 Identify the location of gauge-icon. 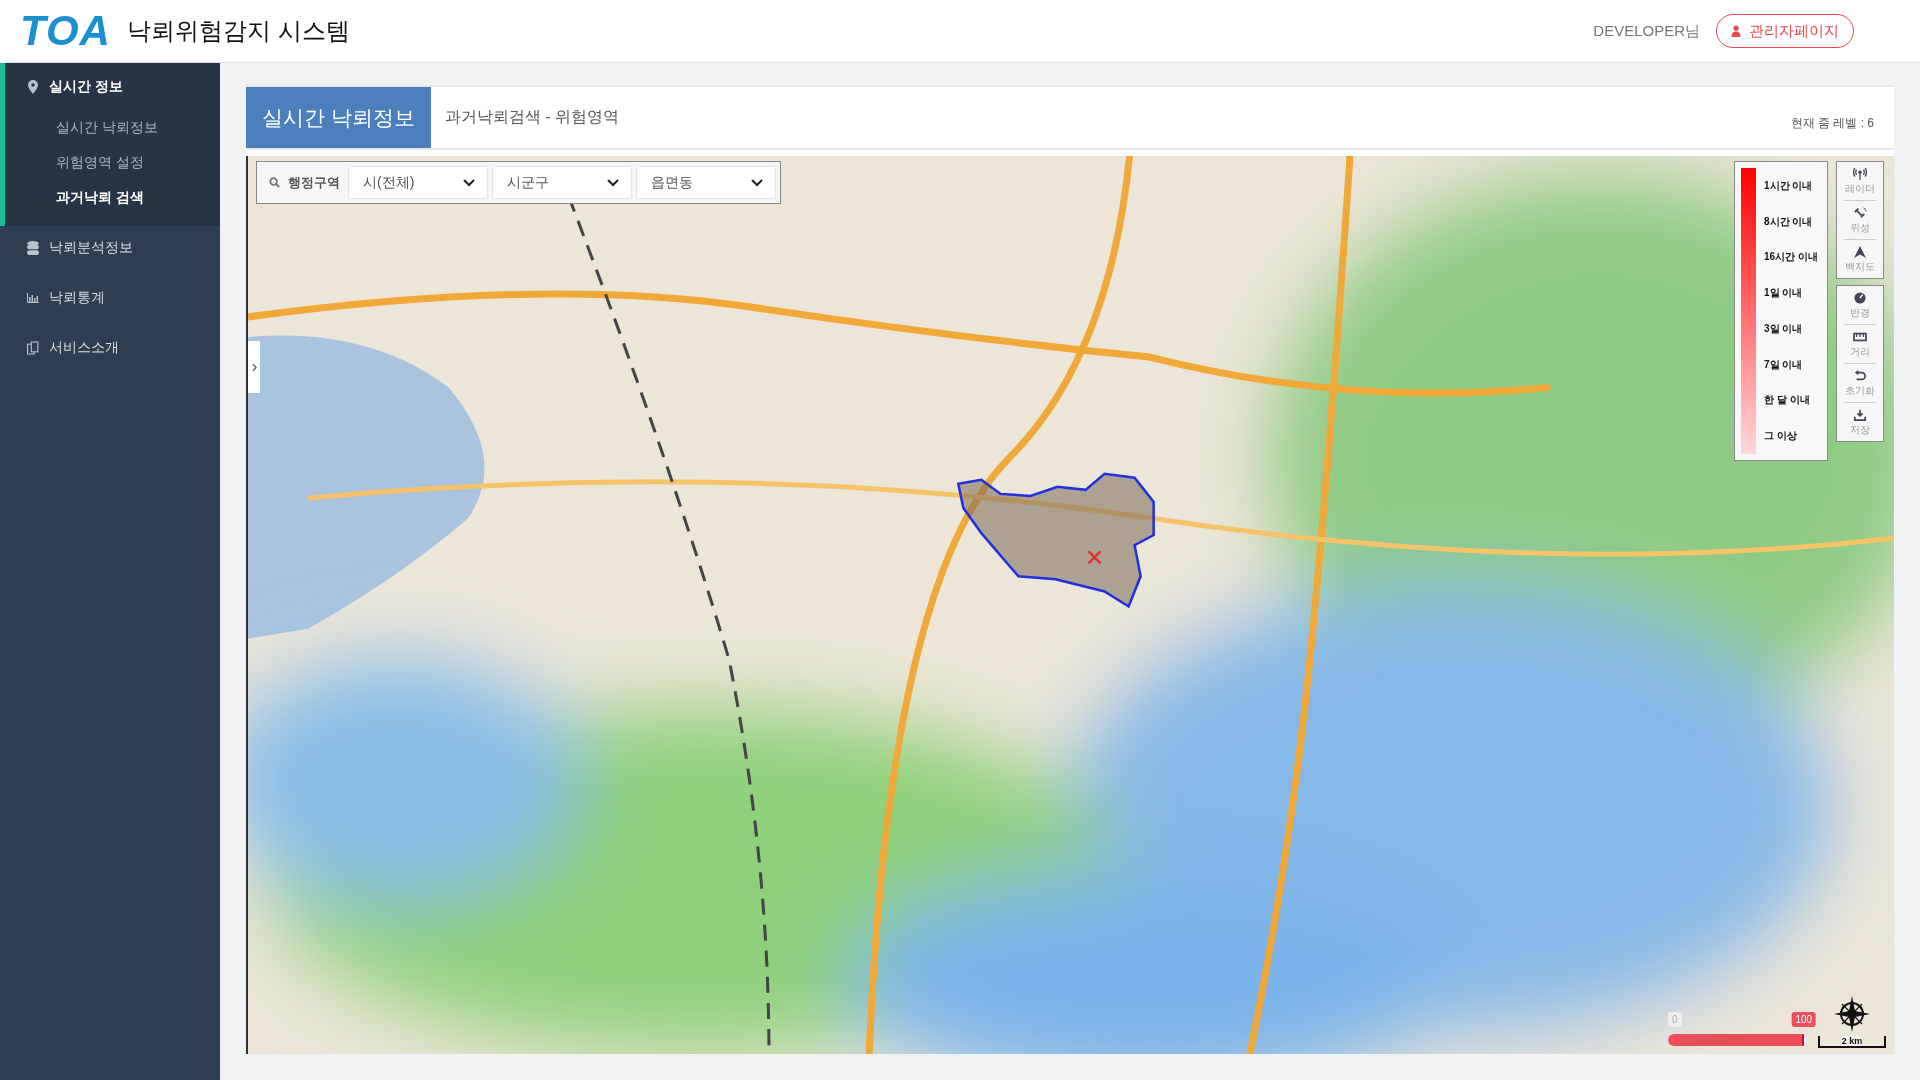
(1860, 298).